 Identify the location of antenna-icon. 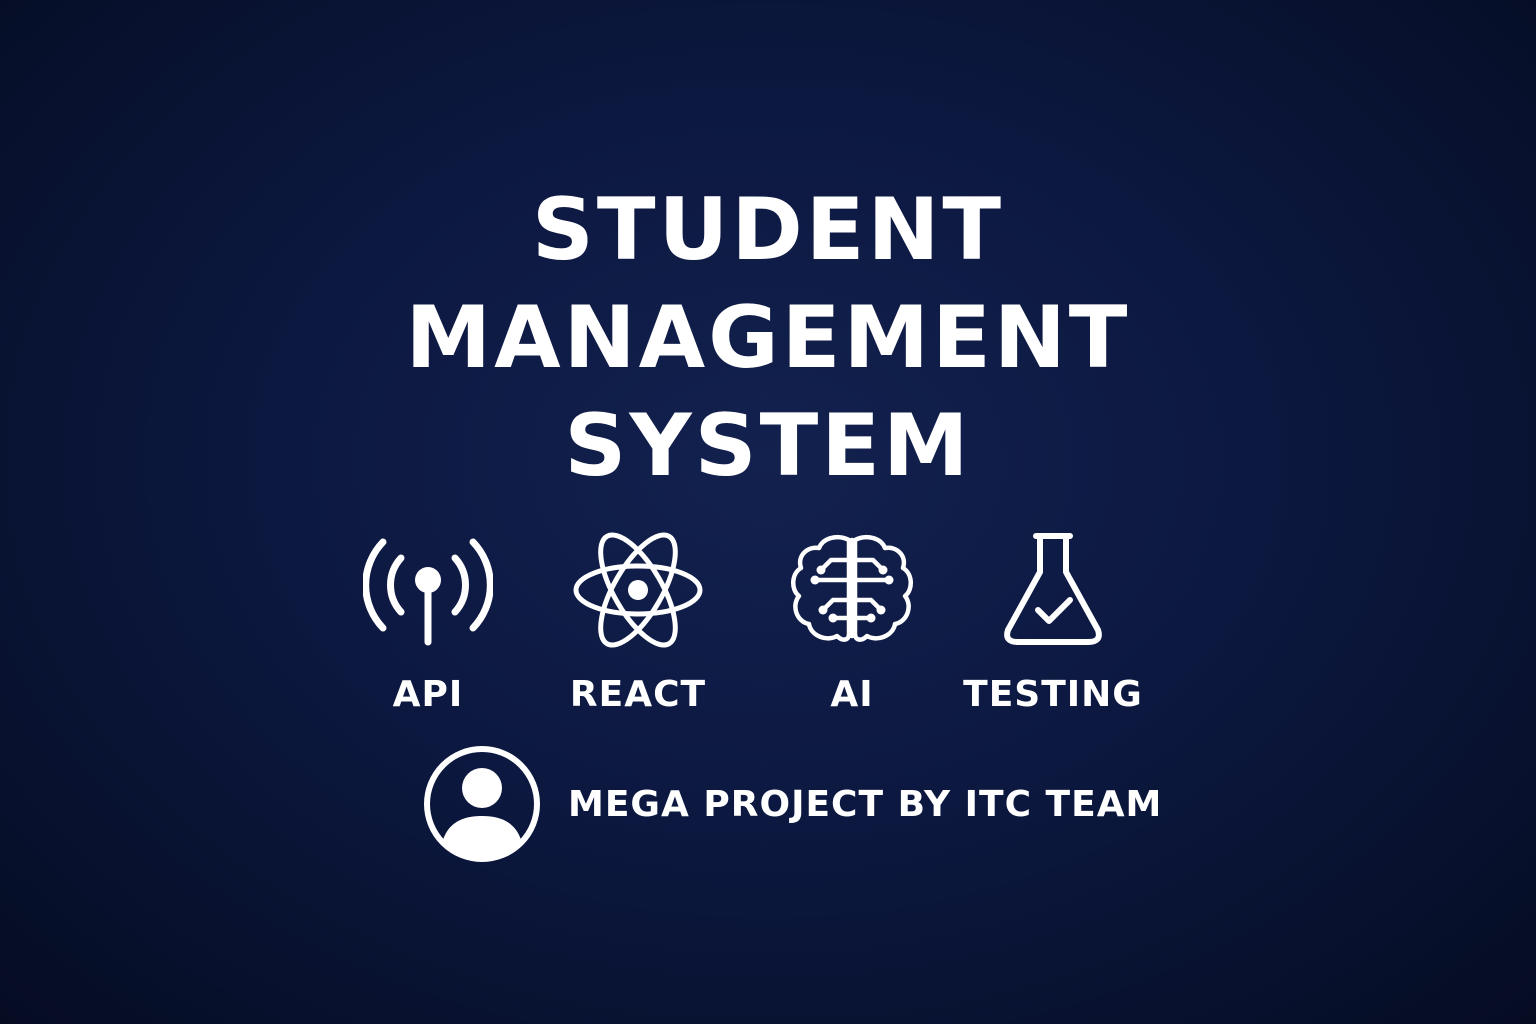
(428, 592).